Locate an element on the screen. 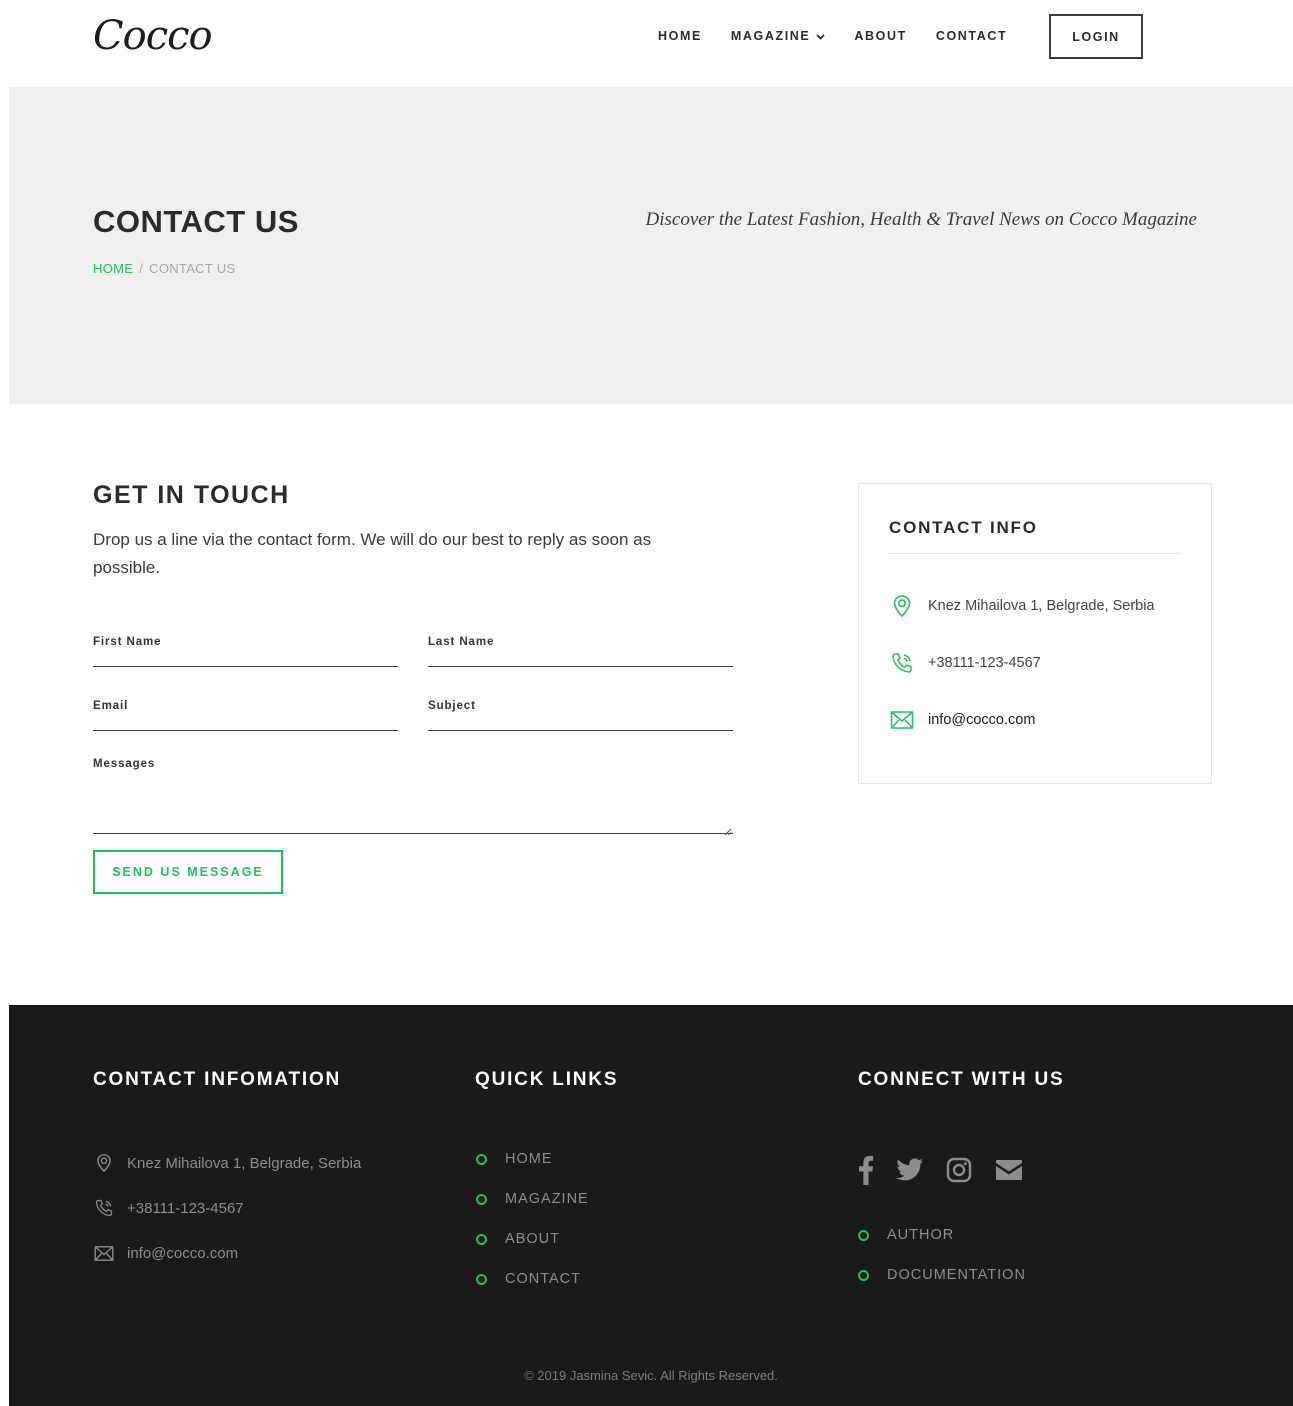 This screenshot has width=1293, height=1406. resize-grip-icon is located at coordinates (728, 829).